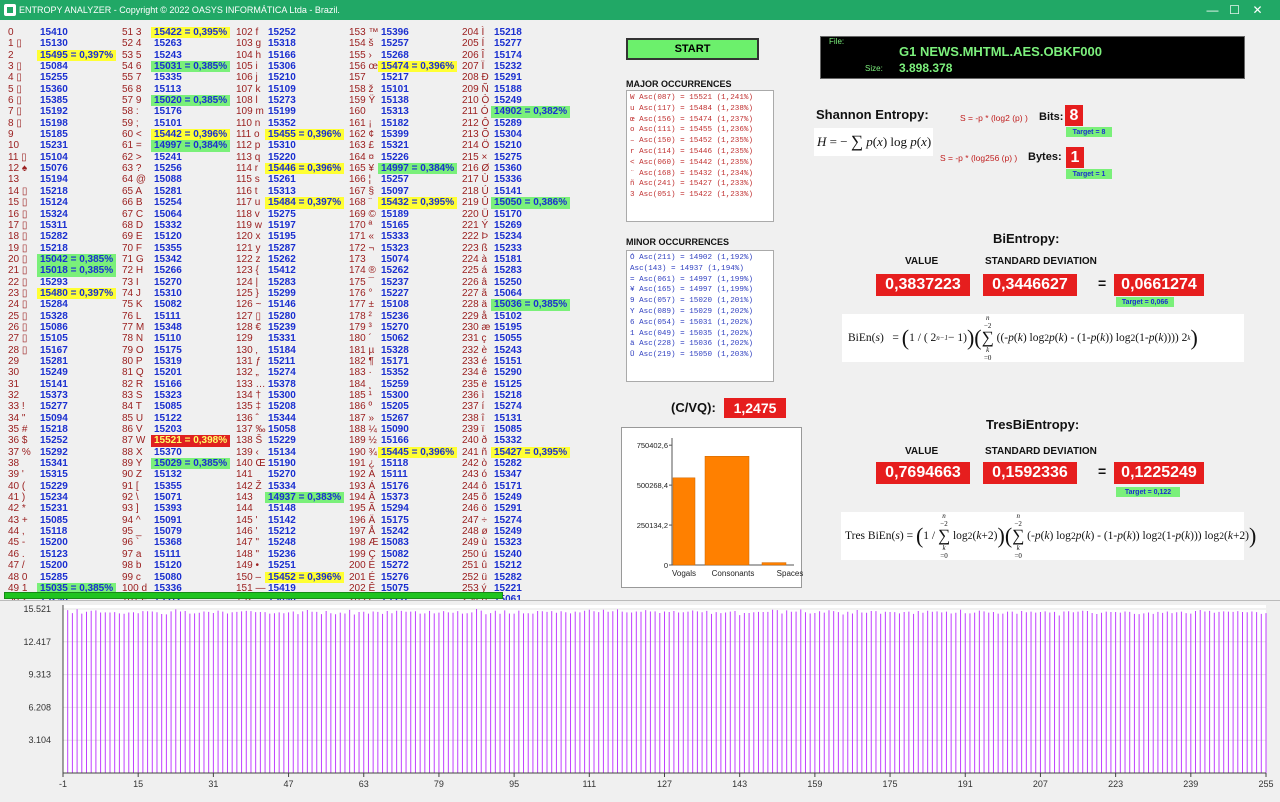 This screenshot has width=1280, height=802. I want to click on char-code-label: 44 ,, so click(16, 532).